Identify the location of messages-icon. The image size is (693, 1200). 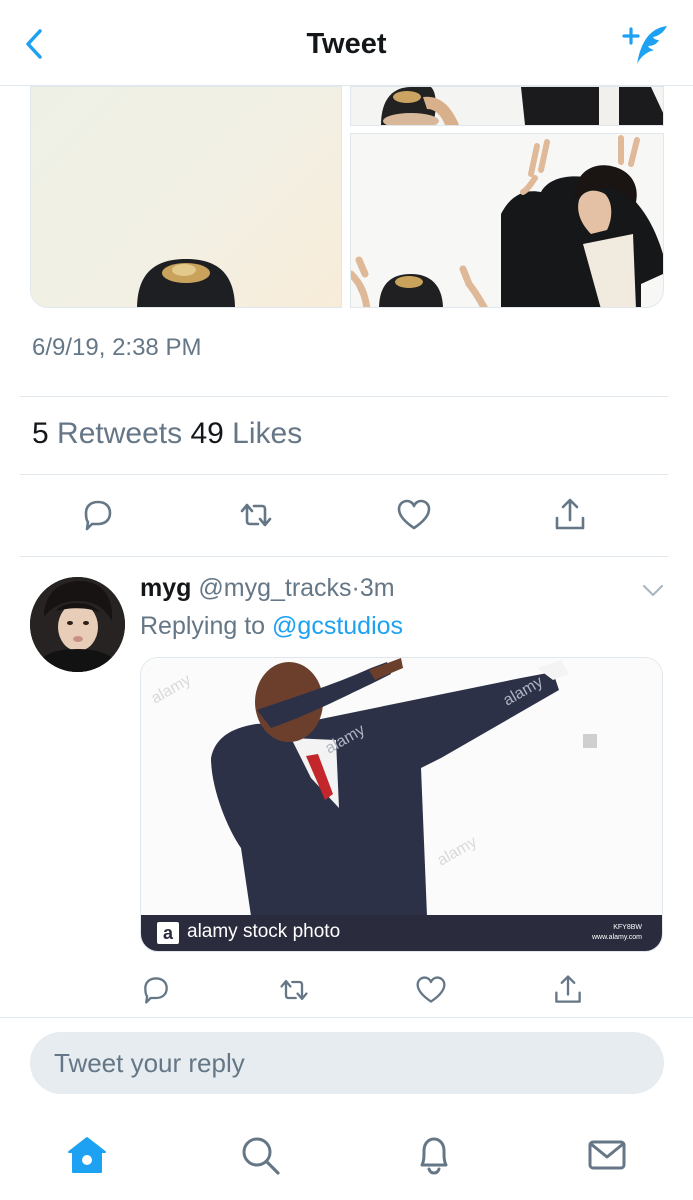
(607, 1155).